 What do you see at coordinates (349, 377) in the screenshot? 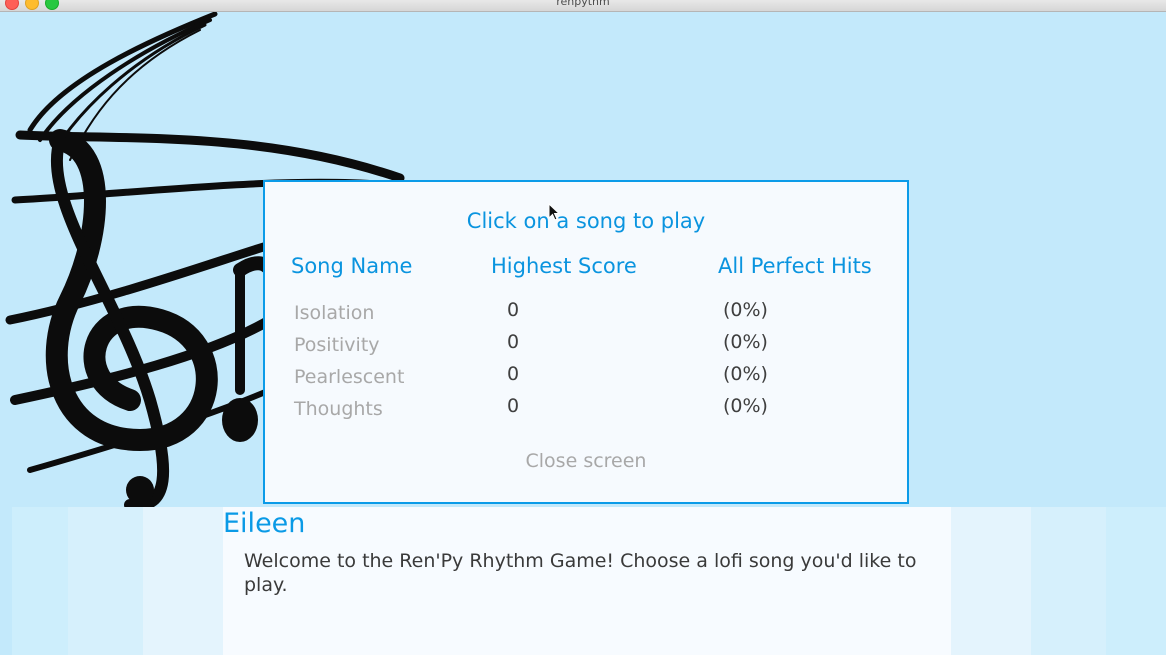
I see `song-name: Pearlescent` at bounding box center [349, 377].